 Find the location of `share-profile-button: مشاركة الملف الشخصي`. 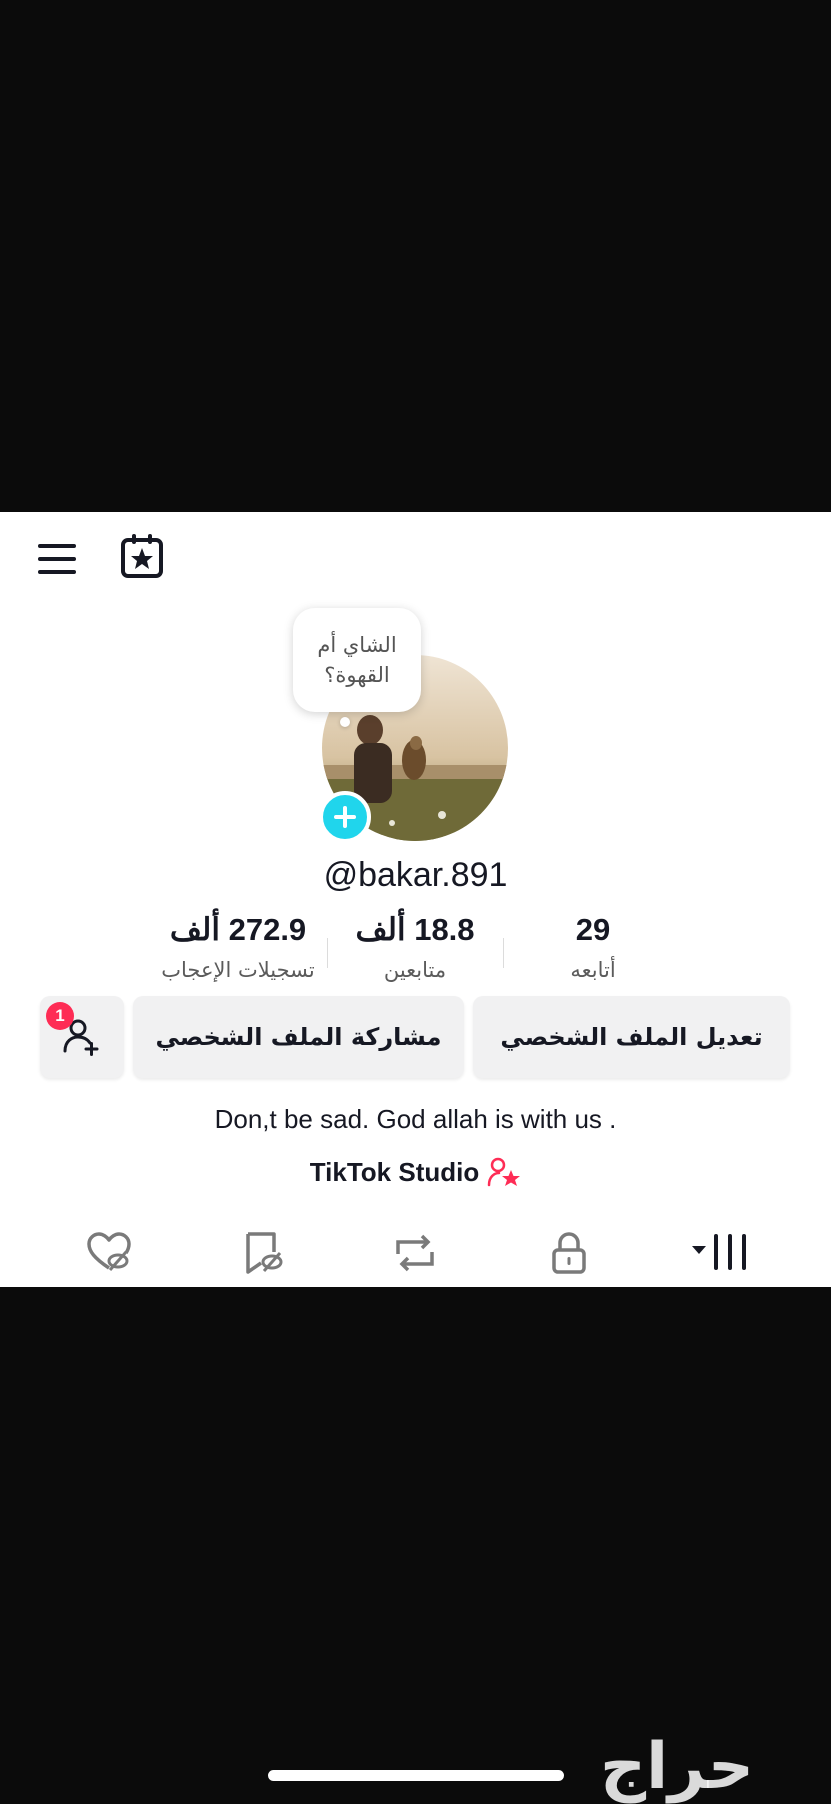

share-profile-button: مشاركة الملف الشخصي is located at coordinates (298, 1037).